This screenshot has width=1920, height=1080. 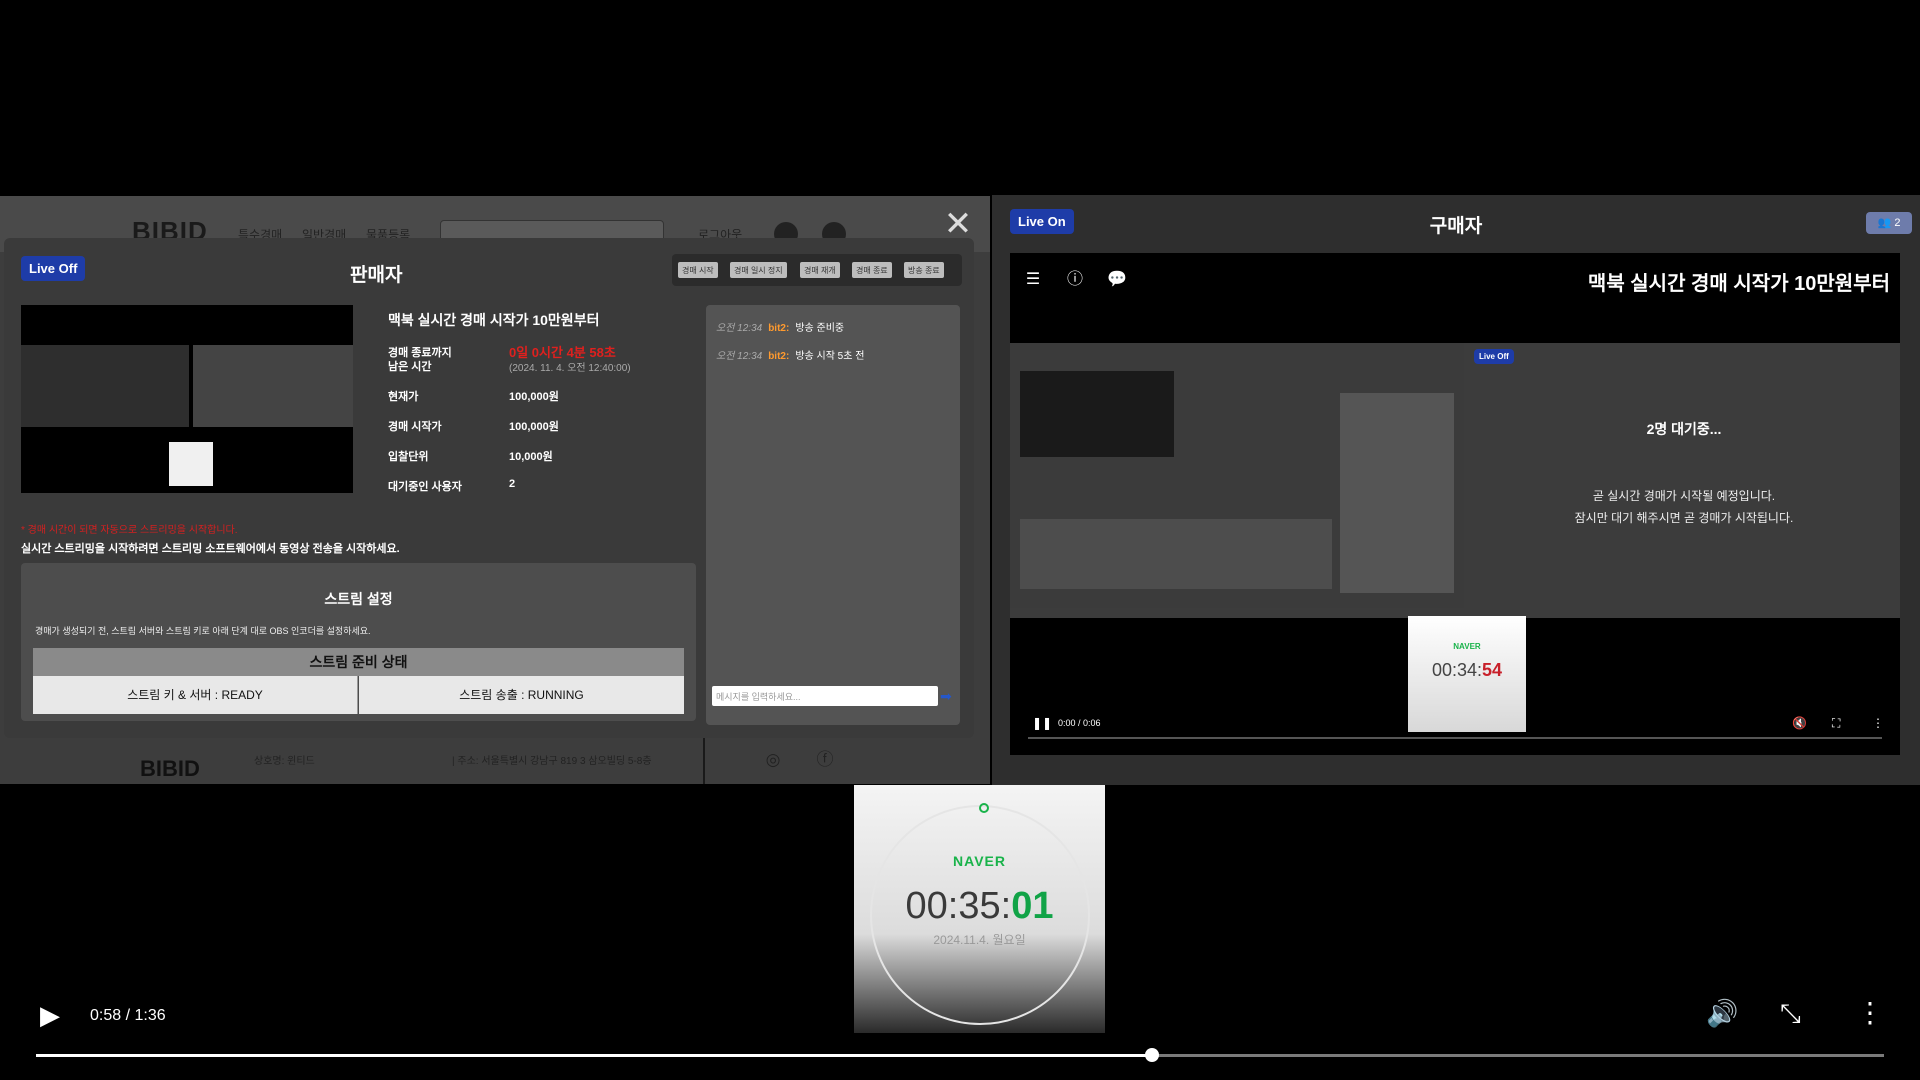 I want to click on chat-message: 오전 12:34 bit2: 방송 시작 5초 전, so click(x=790, y=356).